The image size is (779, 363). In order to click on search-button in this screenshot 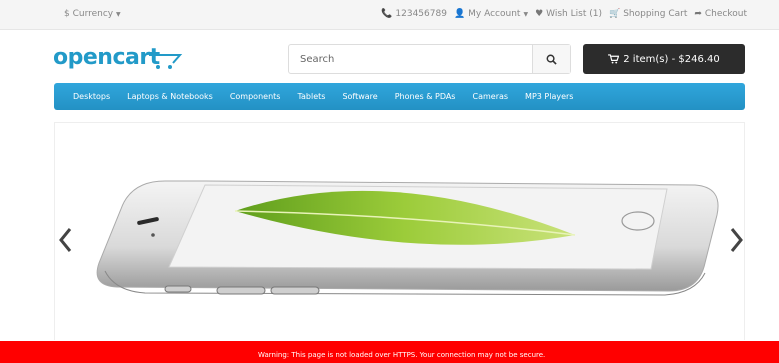, I will do `click(551, 59)`.